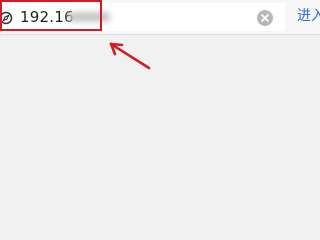 This screenshot has width=320, height=240. Describe the element at coordinates (265, 18) in the screenshot. I see `clear-icon` at that location.